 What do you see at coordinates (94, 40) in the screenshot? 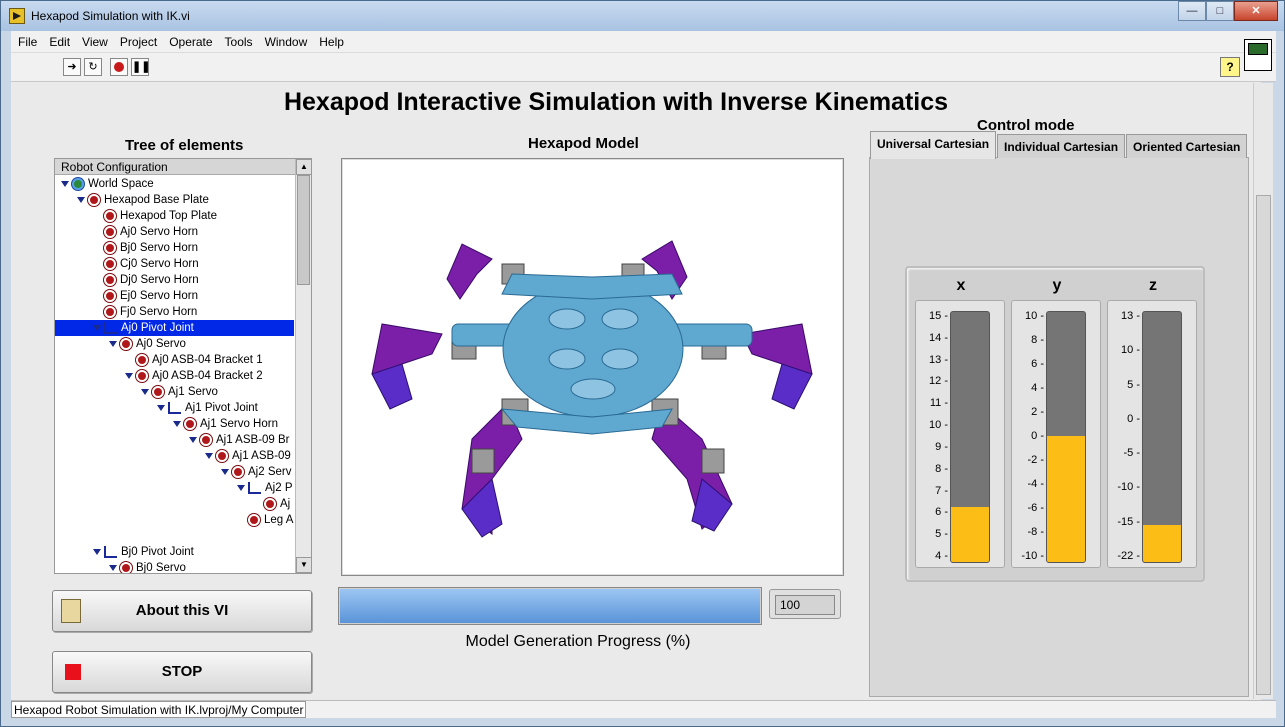
I see `menu-view: View` at bounding box center [94, 40].